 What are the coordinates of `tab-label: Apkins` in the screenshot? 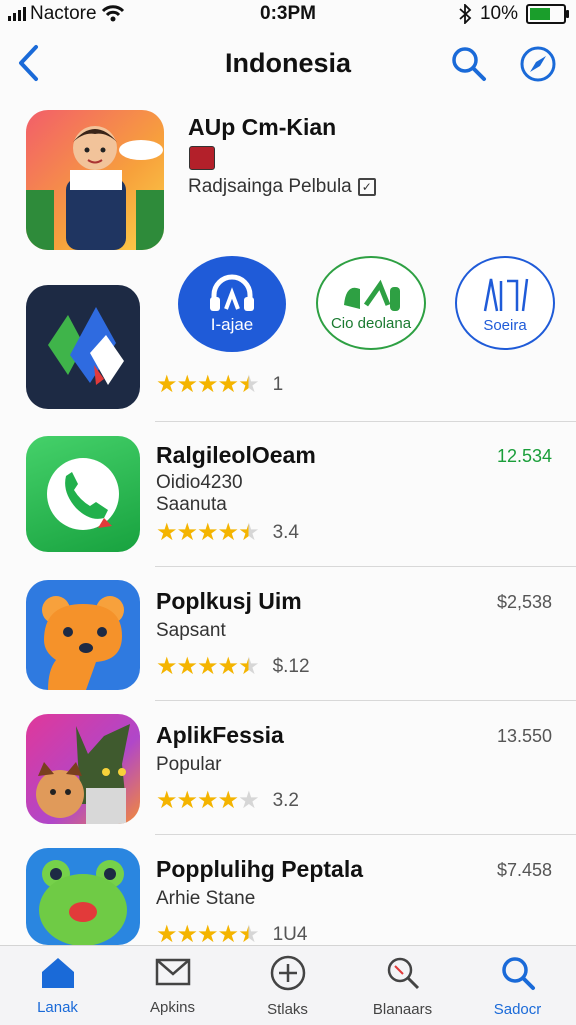 It's located at (172, 1007).